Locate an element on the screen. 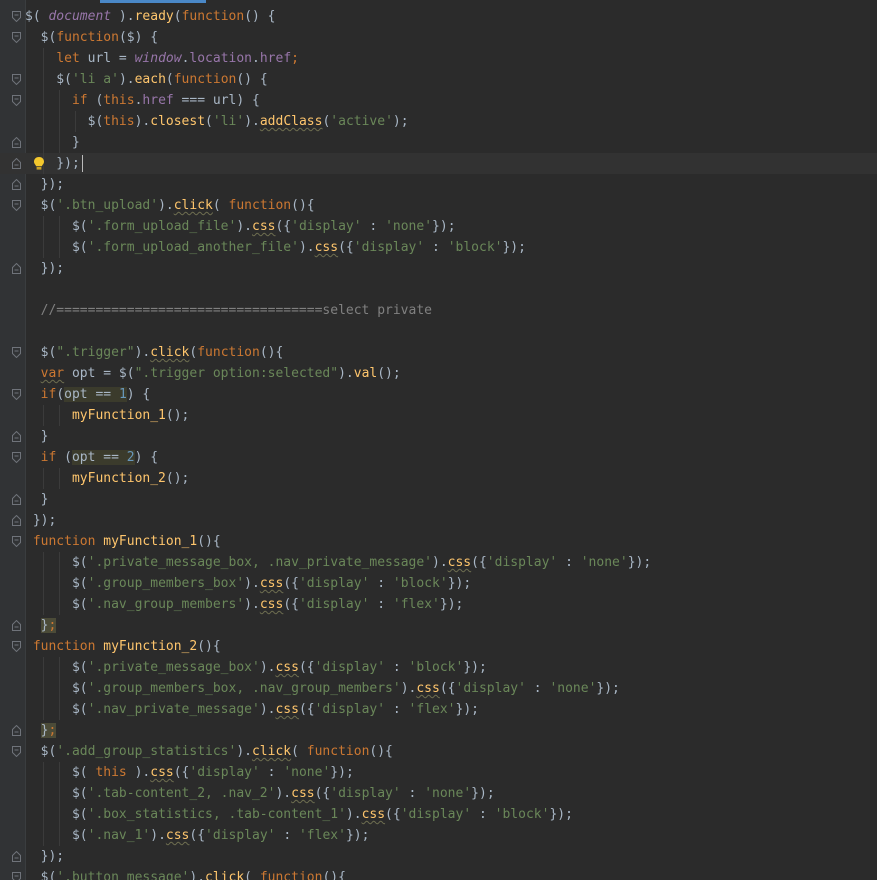  code-line: $( this ).css({'display' : 'none'}); is located at coordinates (438, 772).